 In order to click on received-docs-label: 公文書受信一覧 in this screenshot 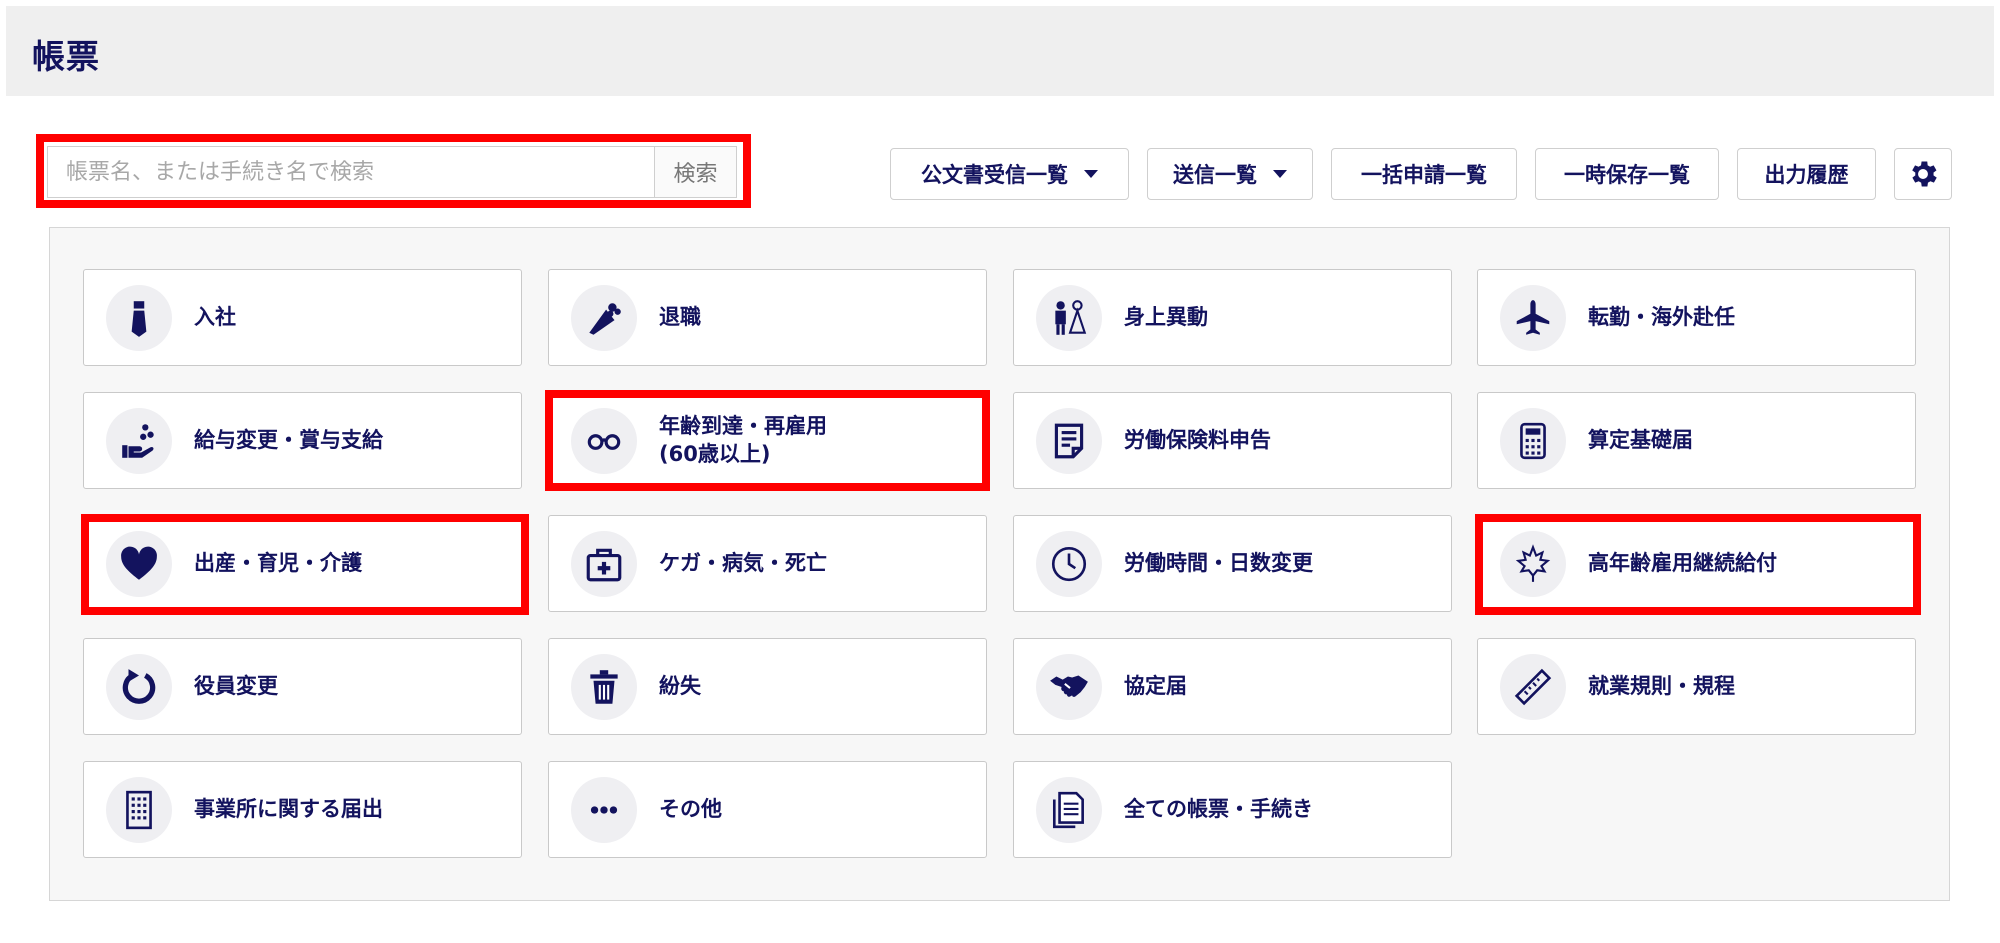, I will do `click(994, 175)`.